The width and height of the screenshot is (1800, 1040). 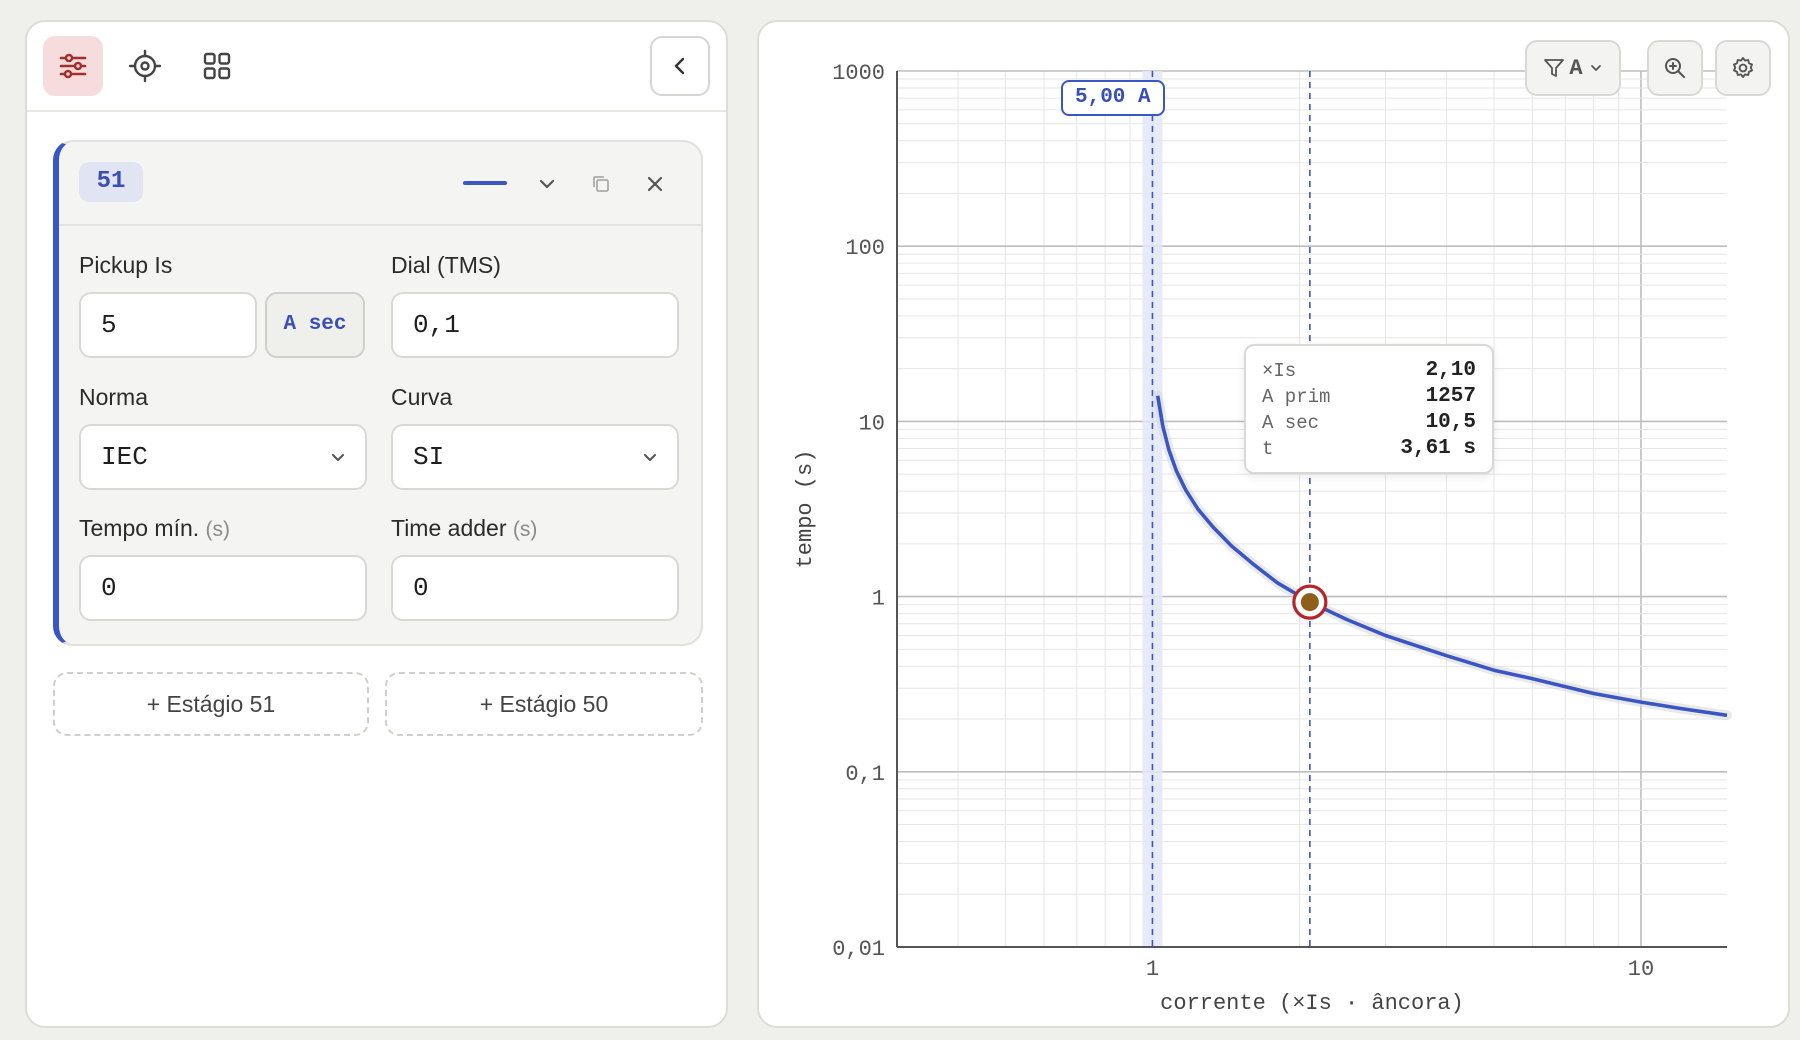 I want to click on dial-input: 0,1, so click(x=535, y=325).